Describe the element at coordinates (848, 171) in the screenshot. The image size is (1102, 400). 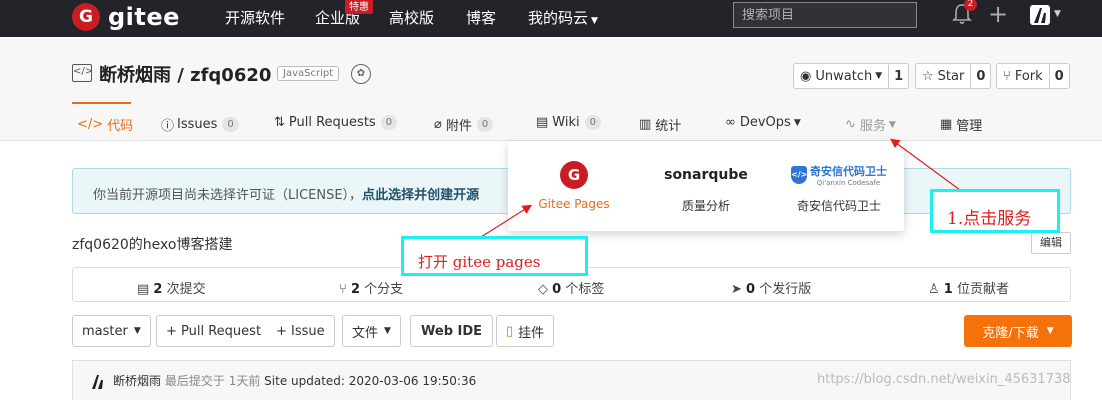
I see `qianxin-logo-title: 奇安信代码卫士` at that location.